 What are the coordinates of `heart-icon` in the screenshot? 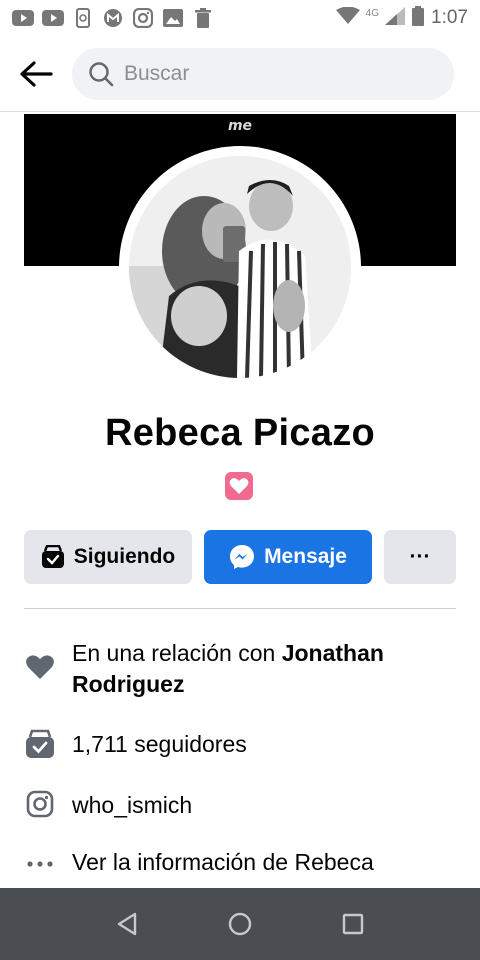 It's located at (40, 659).